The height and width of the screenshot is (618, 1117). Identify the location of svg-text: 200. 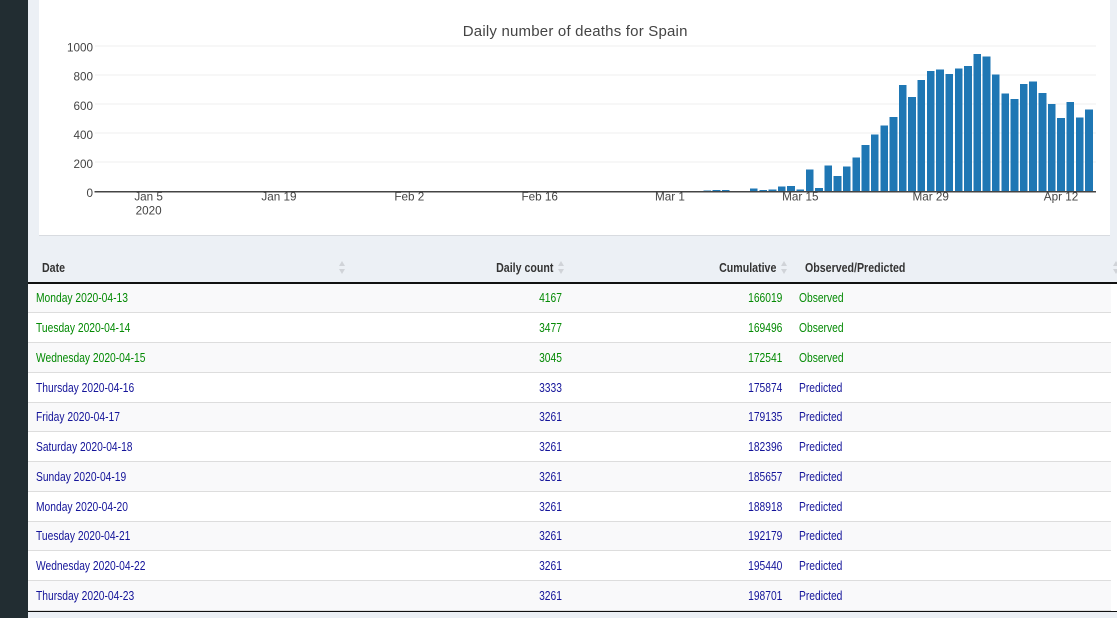
(83, 164).